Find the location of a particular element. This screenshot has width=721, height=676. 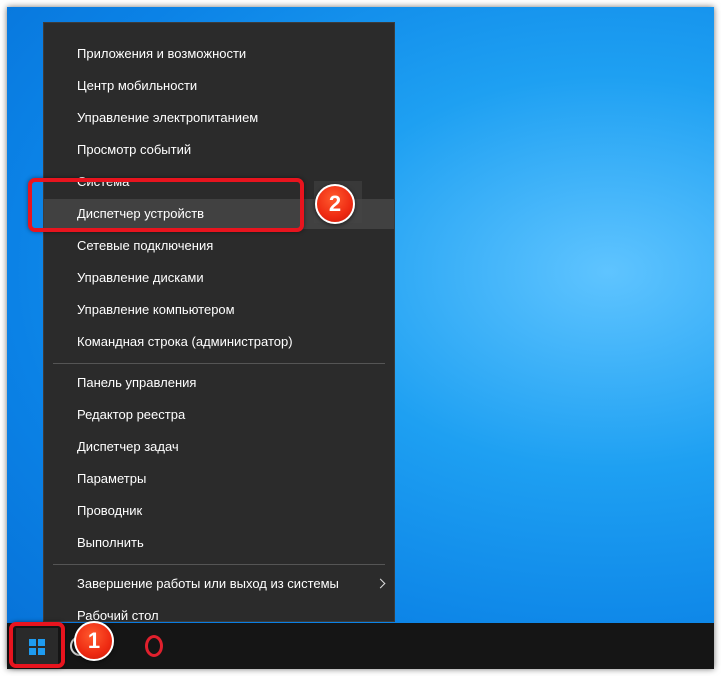

annotation-highlight-start is located at coordinates (37, 645).